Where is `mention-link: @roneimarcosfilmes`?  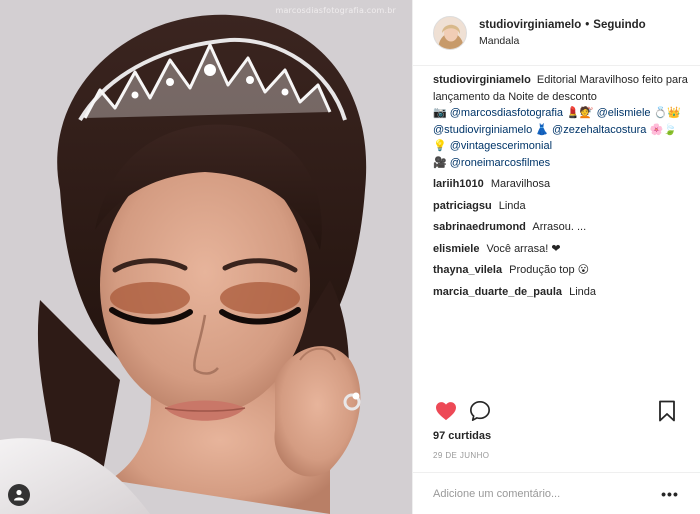 mention-link: @roneimarcosfilmes is located at coordinates (500, 163).